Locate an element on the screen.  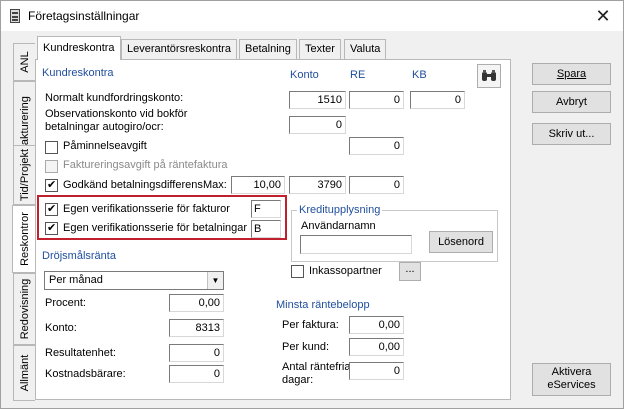
procent-label: Procent: is located at coordinates (65, 303).